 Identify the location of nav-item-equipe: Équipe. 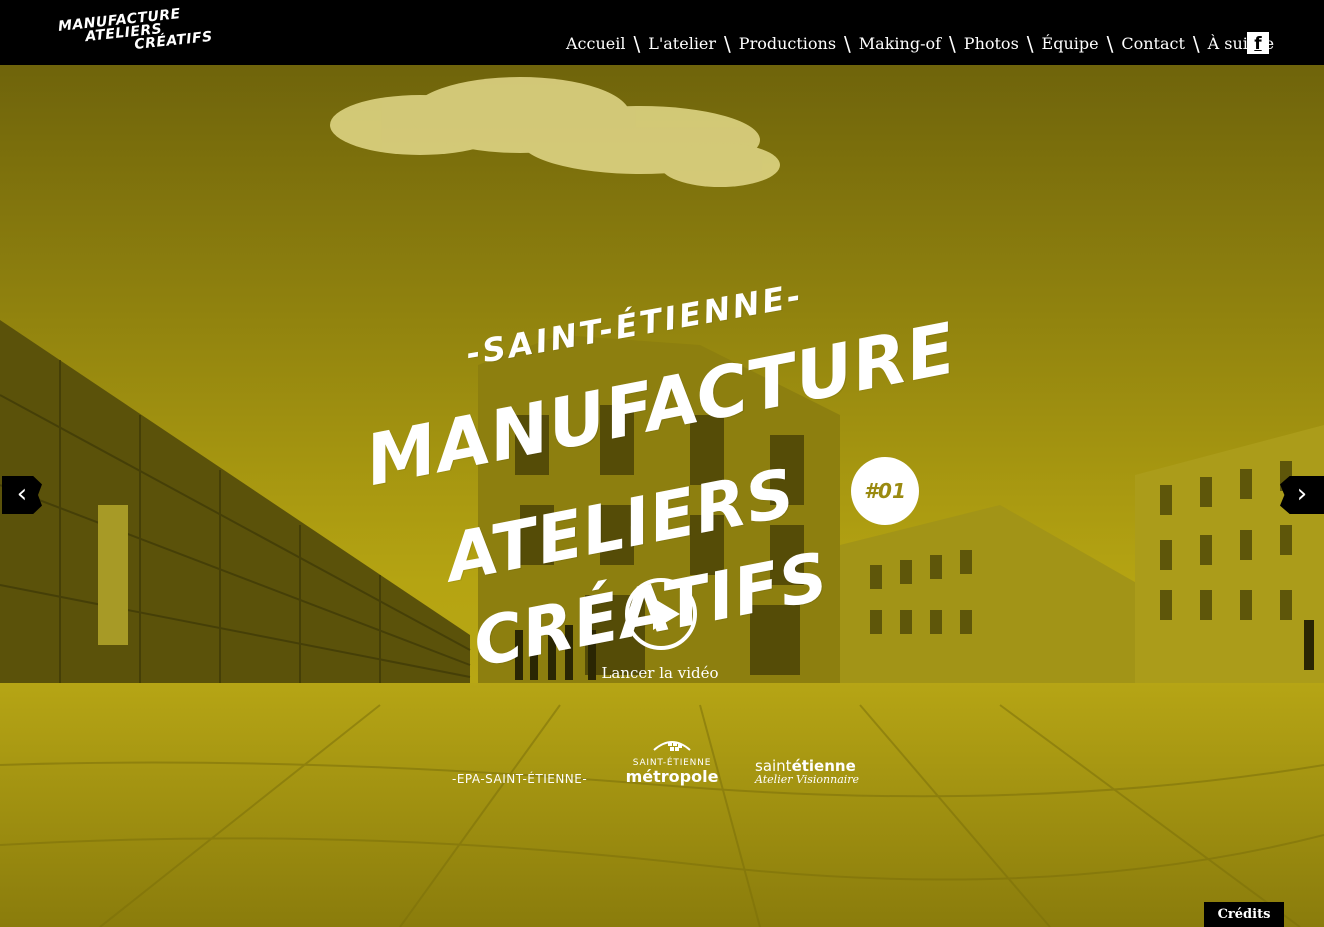
(1070, 43).